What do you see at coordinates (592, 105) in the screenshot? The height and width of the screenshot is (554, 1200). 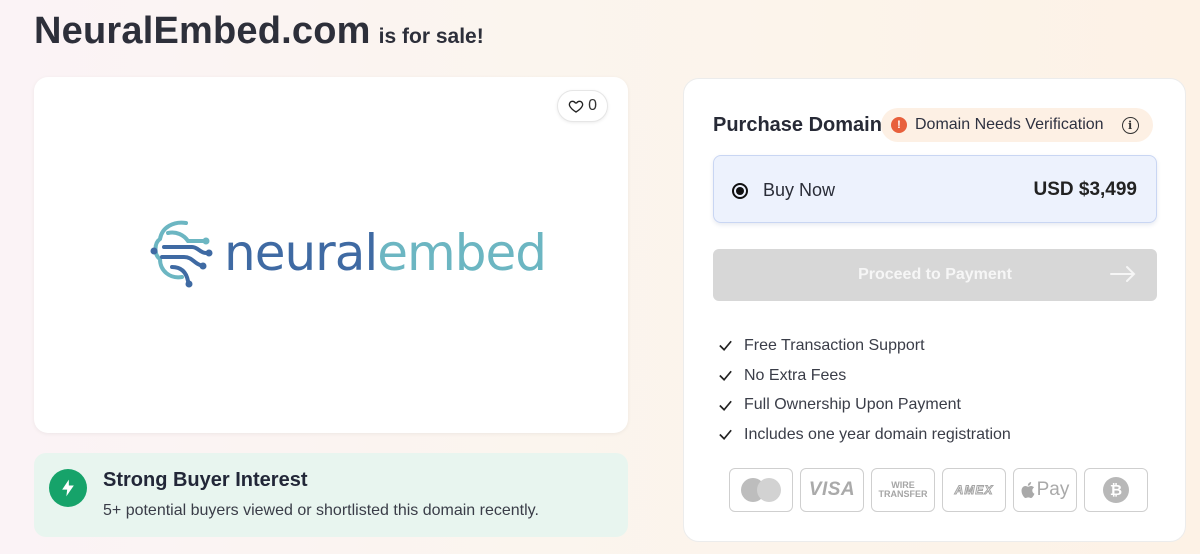 I see `like-count: 0` at bounding box center [592, 105].